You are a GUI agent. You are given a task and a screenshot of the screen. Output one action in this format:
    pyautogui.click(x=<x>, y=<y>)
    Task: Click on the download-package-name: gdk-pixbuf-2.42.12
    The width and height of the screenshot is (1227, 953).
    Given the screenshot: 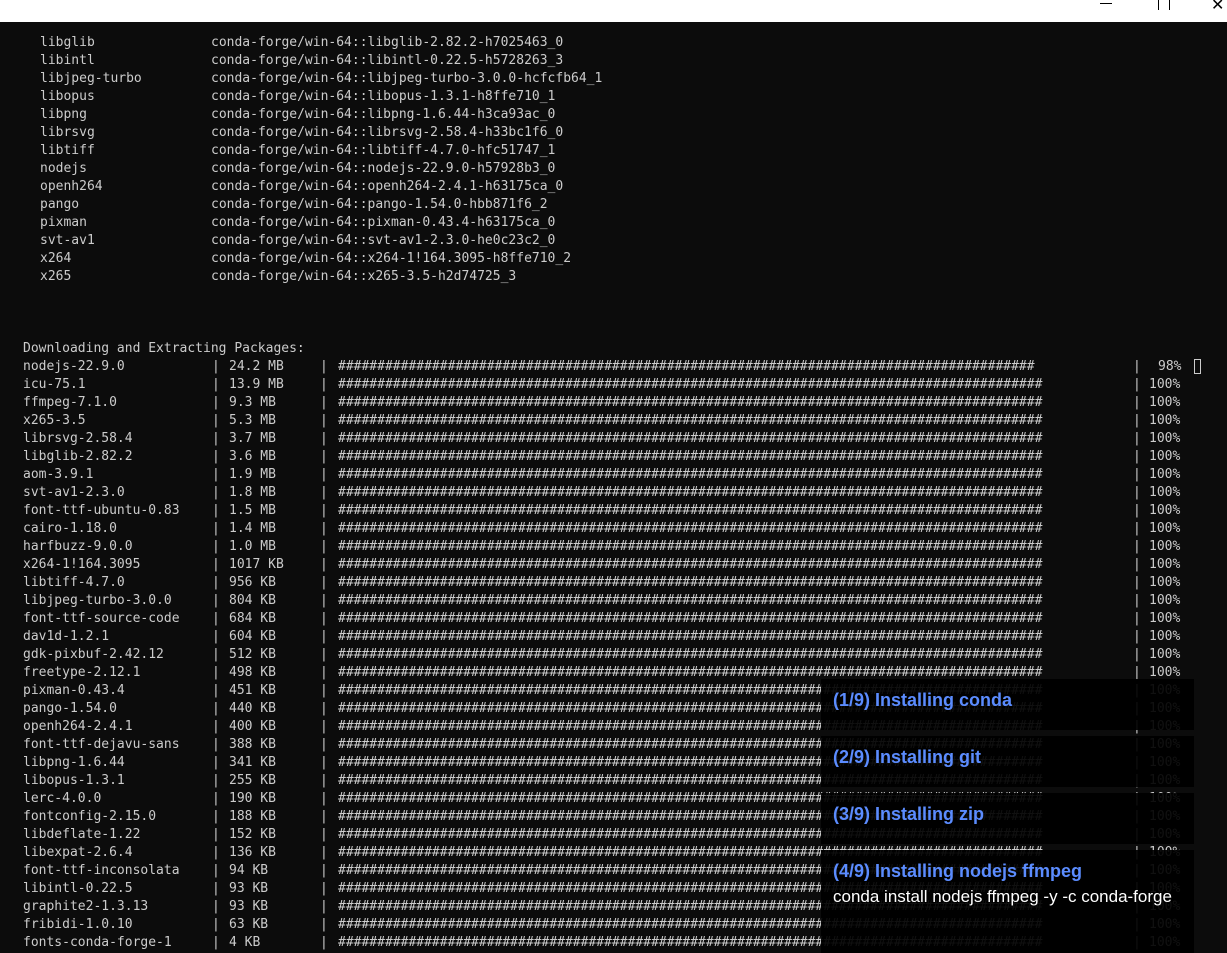 What is the action you would take?
    pyautogui.click(x=93, y=654)
    